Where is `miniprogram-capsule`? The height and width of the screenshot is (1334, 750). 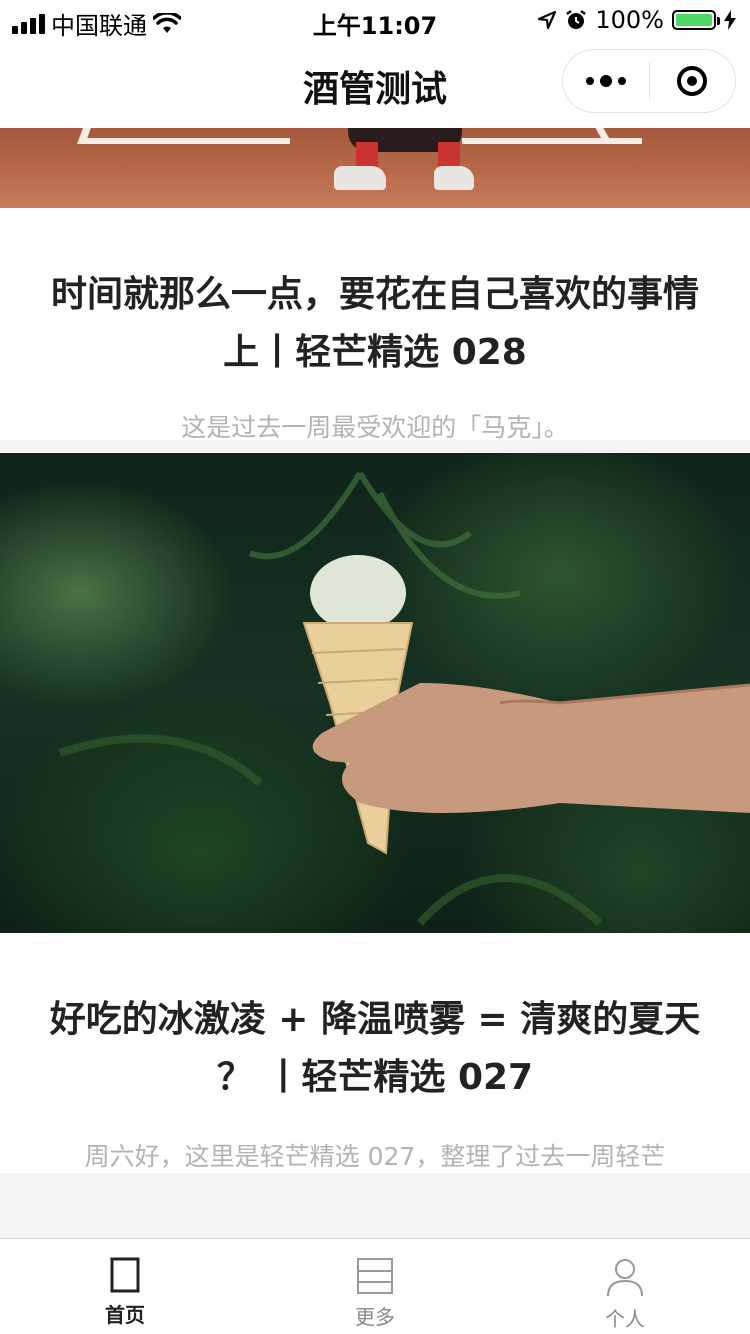 miniprogram-capsule is located at coordinates (649, 81).